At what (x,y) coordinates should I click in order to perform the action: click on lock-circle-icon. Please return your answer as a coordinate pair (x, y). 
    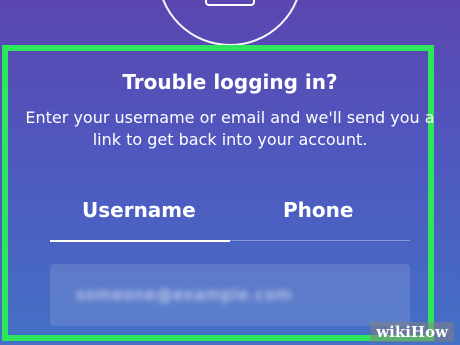
    Looking at the image, I should click on (230, 23).